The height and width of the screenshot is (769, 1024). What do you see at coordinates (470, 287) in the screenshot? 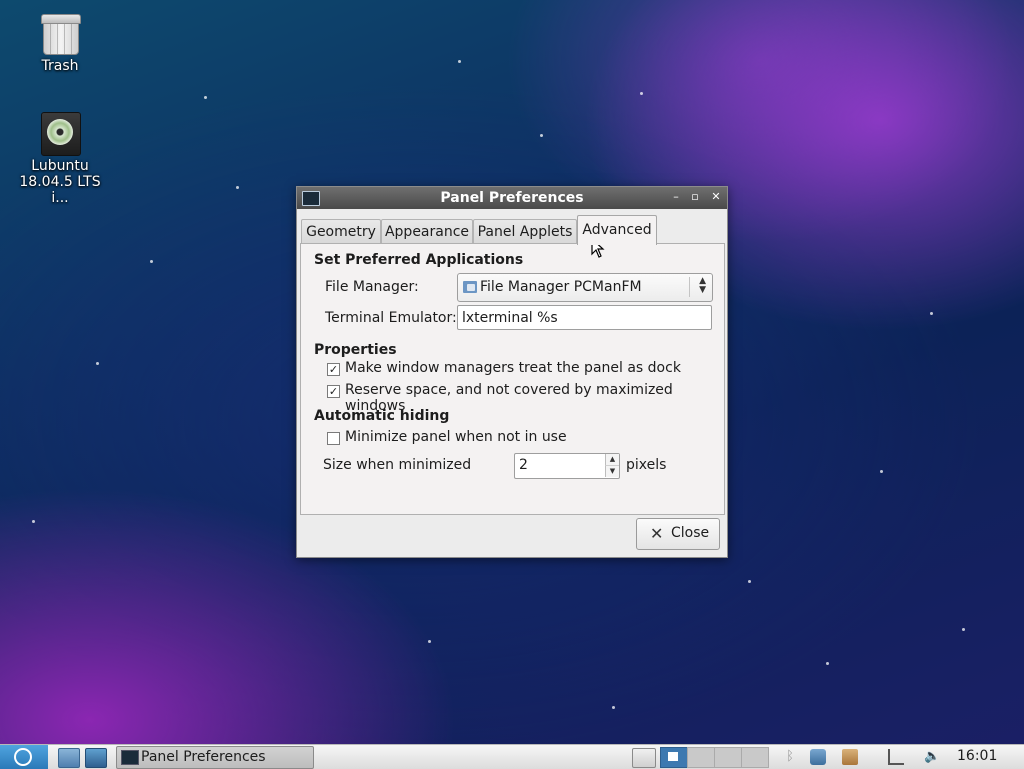
I see `folder-icon` at bounding box center [470, 287].